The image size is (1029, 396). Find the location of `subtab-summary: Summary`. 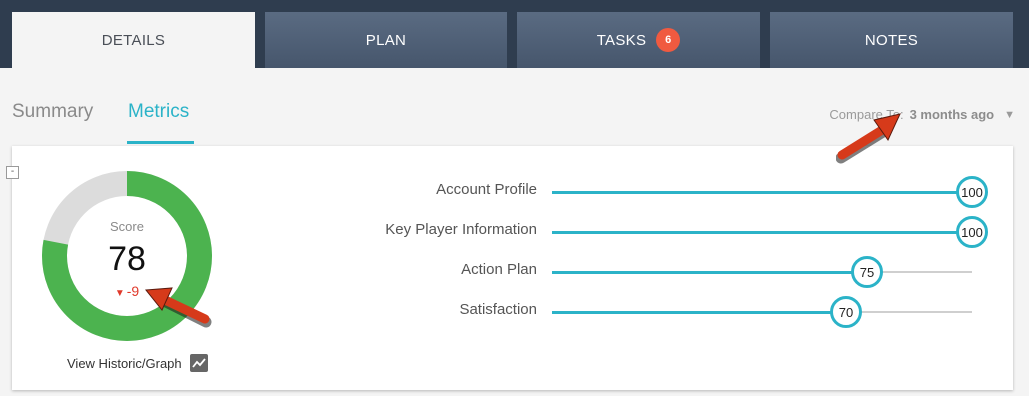

subtab-summary: Summary is located at coordinates (52, 112).